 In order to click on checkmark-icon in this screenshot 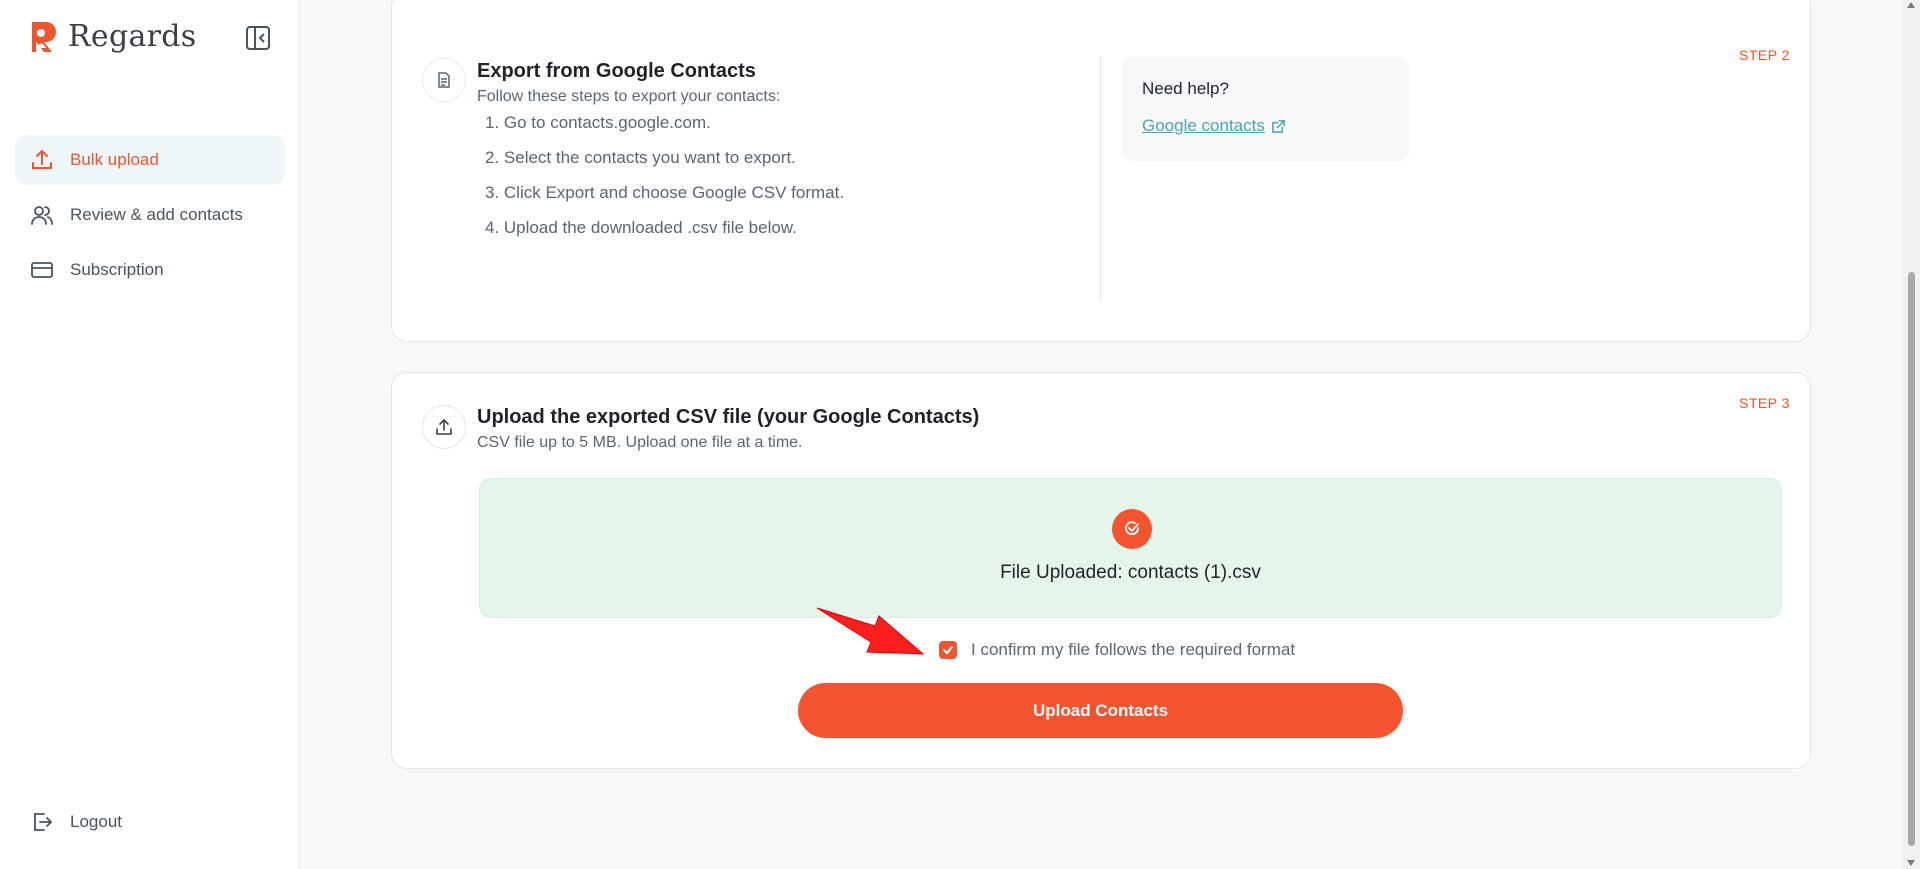, I will do `click(948, 650)`.